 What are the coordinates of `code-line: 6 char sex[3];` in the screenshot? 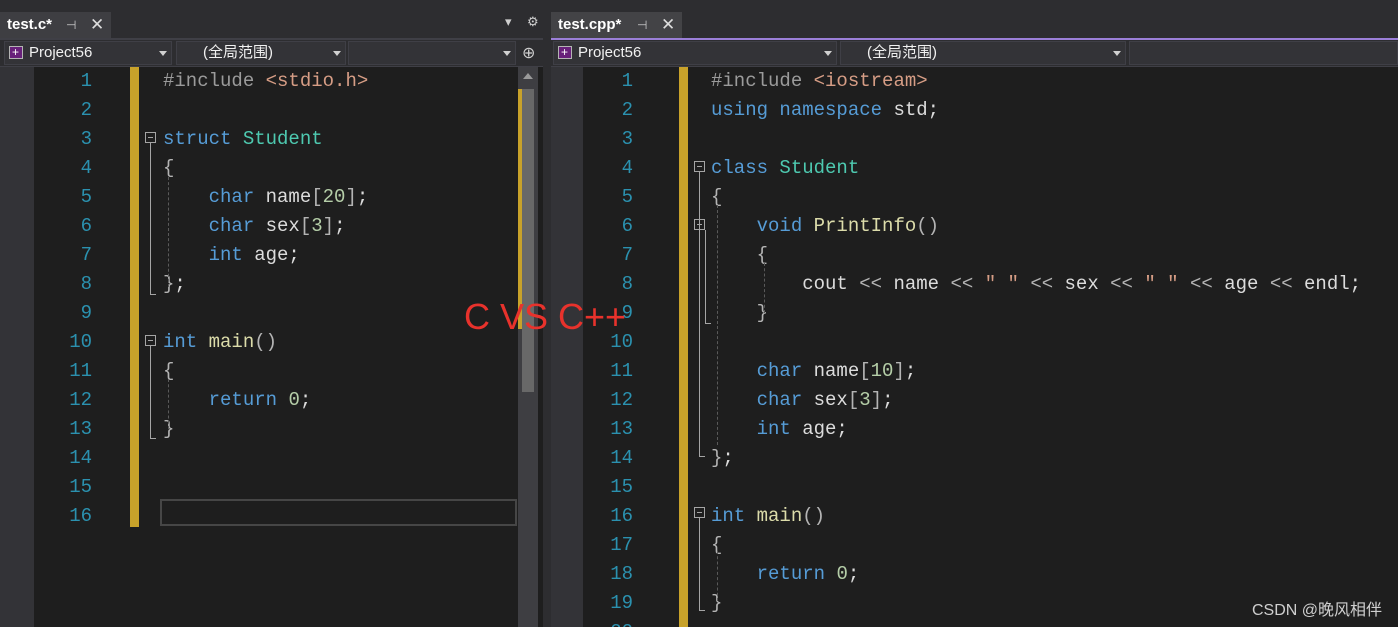 It's located at (271, 226).